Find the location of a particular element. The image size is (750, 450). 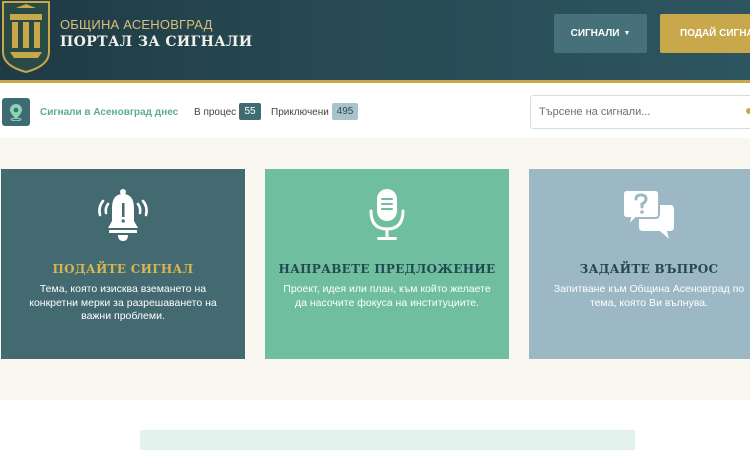

submit-signal-button: ПОДАЙ СИГНАЛ is located at coordinates (705, 33).